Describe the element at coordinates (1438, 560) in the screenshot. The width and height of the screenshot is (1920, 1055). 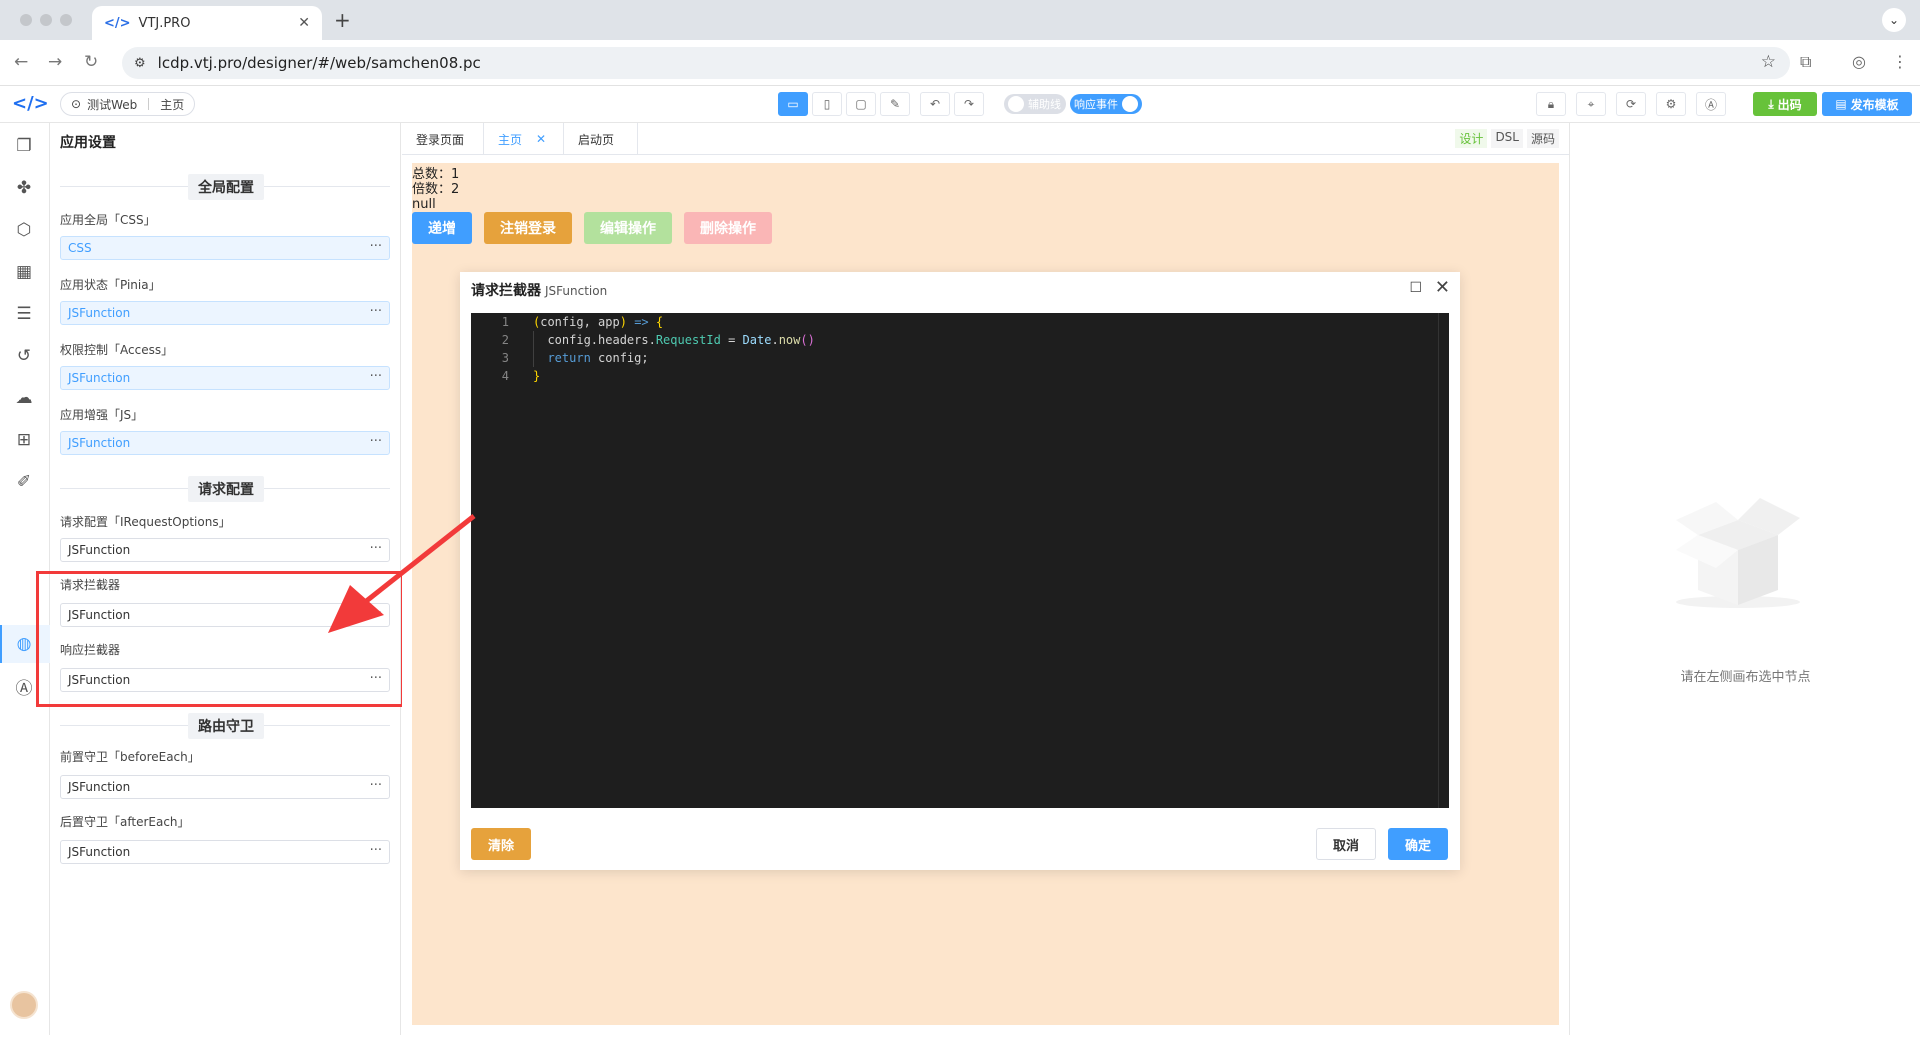
I see `editor-scrollbar` at that location.